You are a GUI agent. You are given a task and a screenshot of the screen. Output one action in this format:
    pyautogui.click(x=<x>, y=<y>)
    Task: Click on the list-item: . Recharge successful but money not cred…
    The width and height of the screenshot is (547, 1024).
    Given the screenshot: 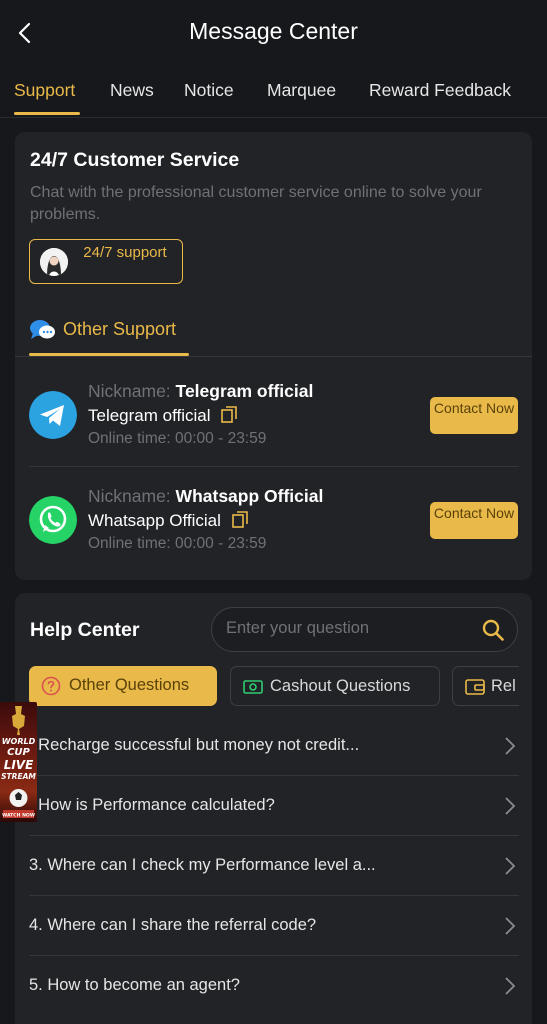 What is the action you would take?
    pyautogui.click(x=274, y=746)
    